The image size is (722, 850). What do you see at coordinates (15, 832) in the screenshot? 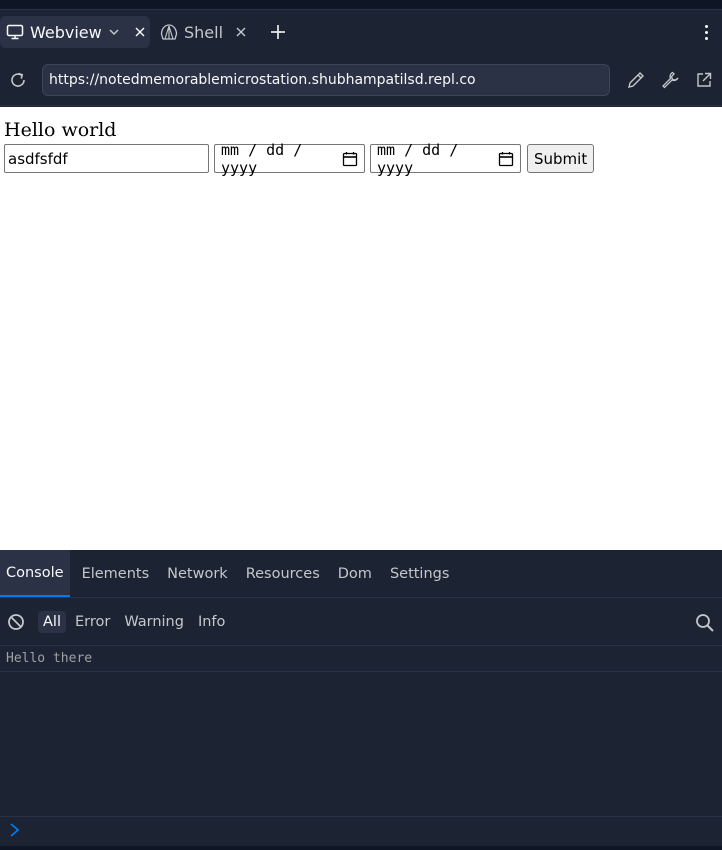
I see `chevron-right-icon` at bounding box center [15, 832].